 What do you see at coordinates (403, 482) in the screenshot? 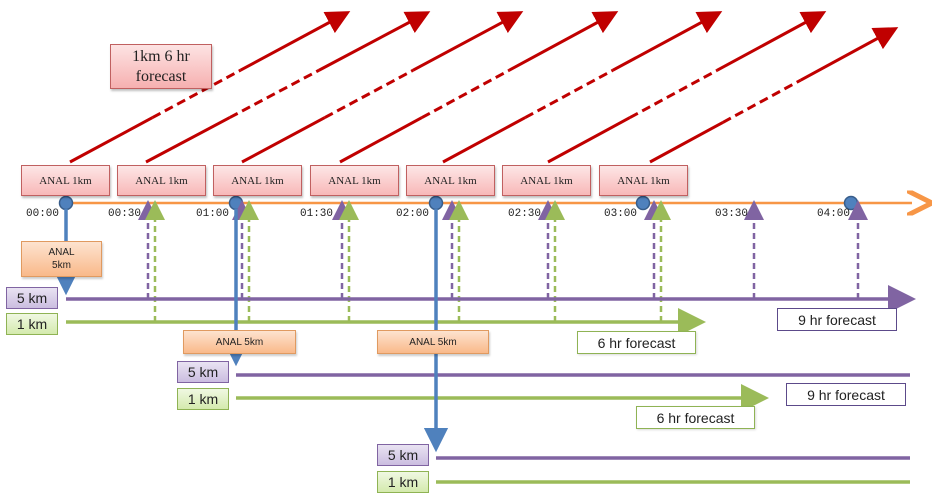
I see `run-1km-label-2: 1 km` at bounding box center [403, 482].